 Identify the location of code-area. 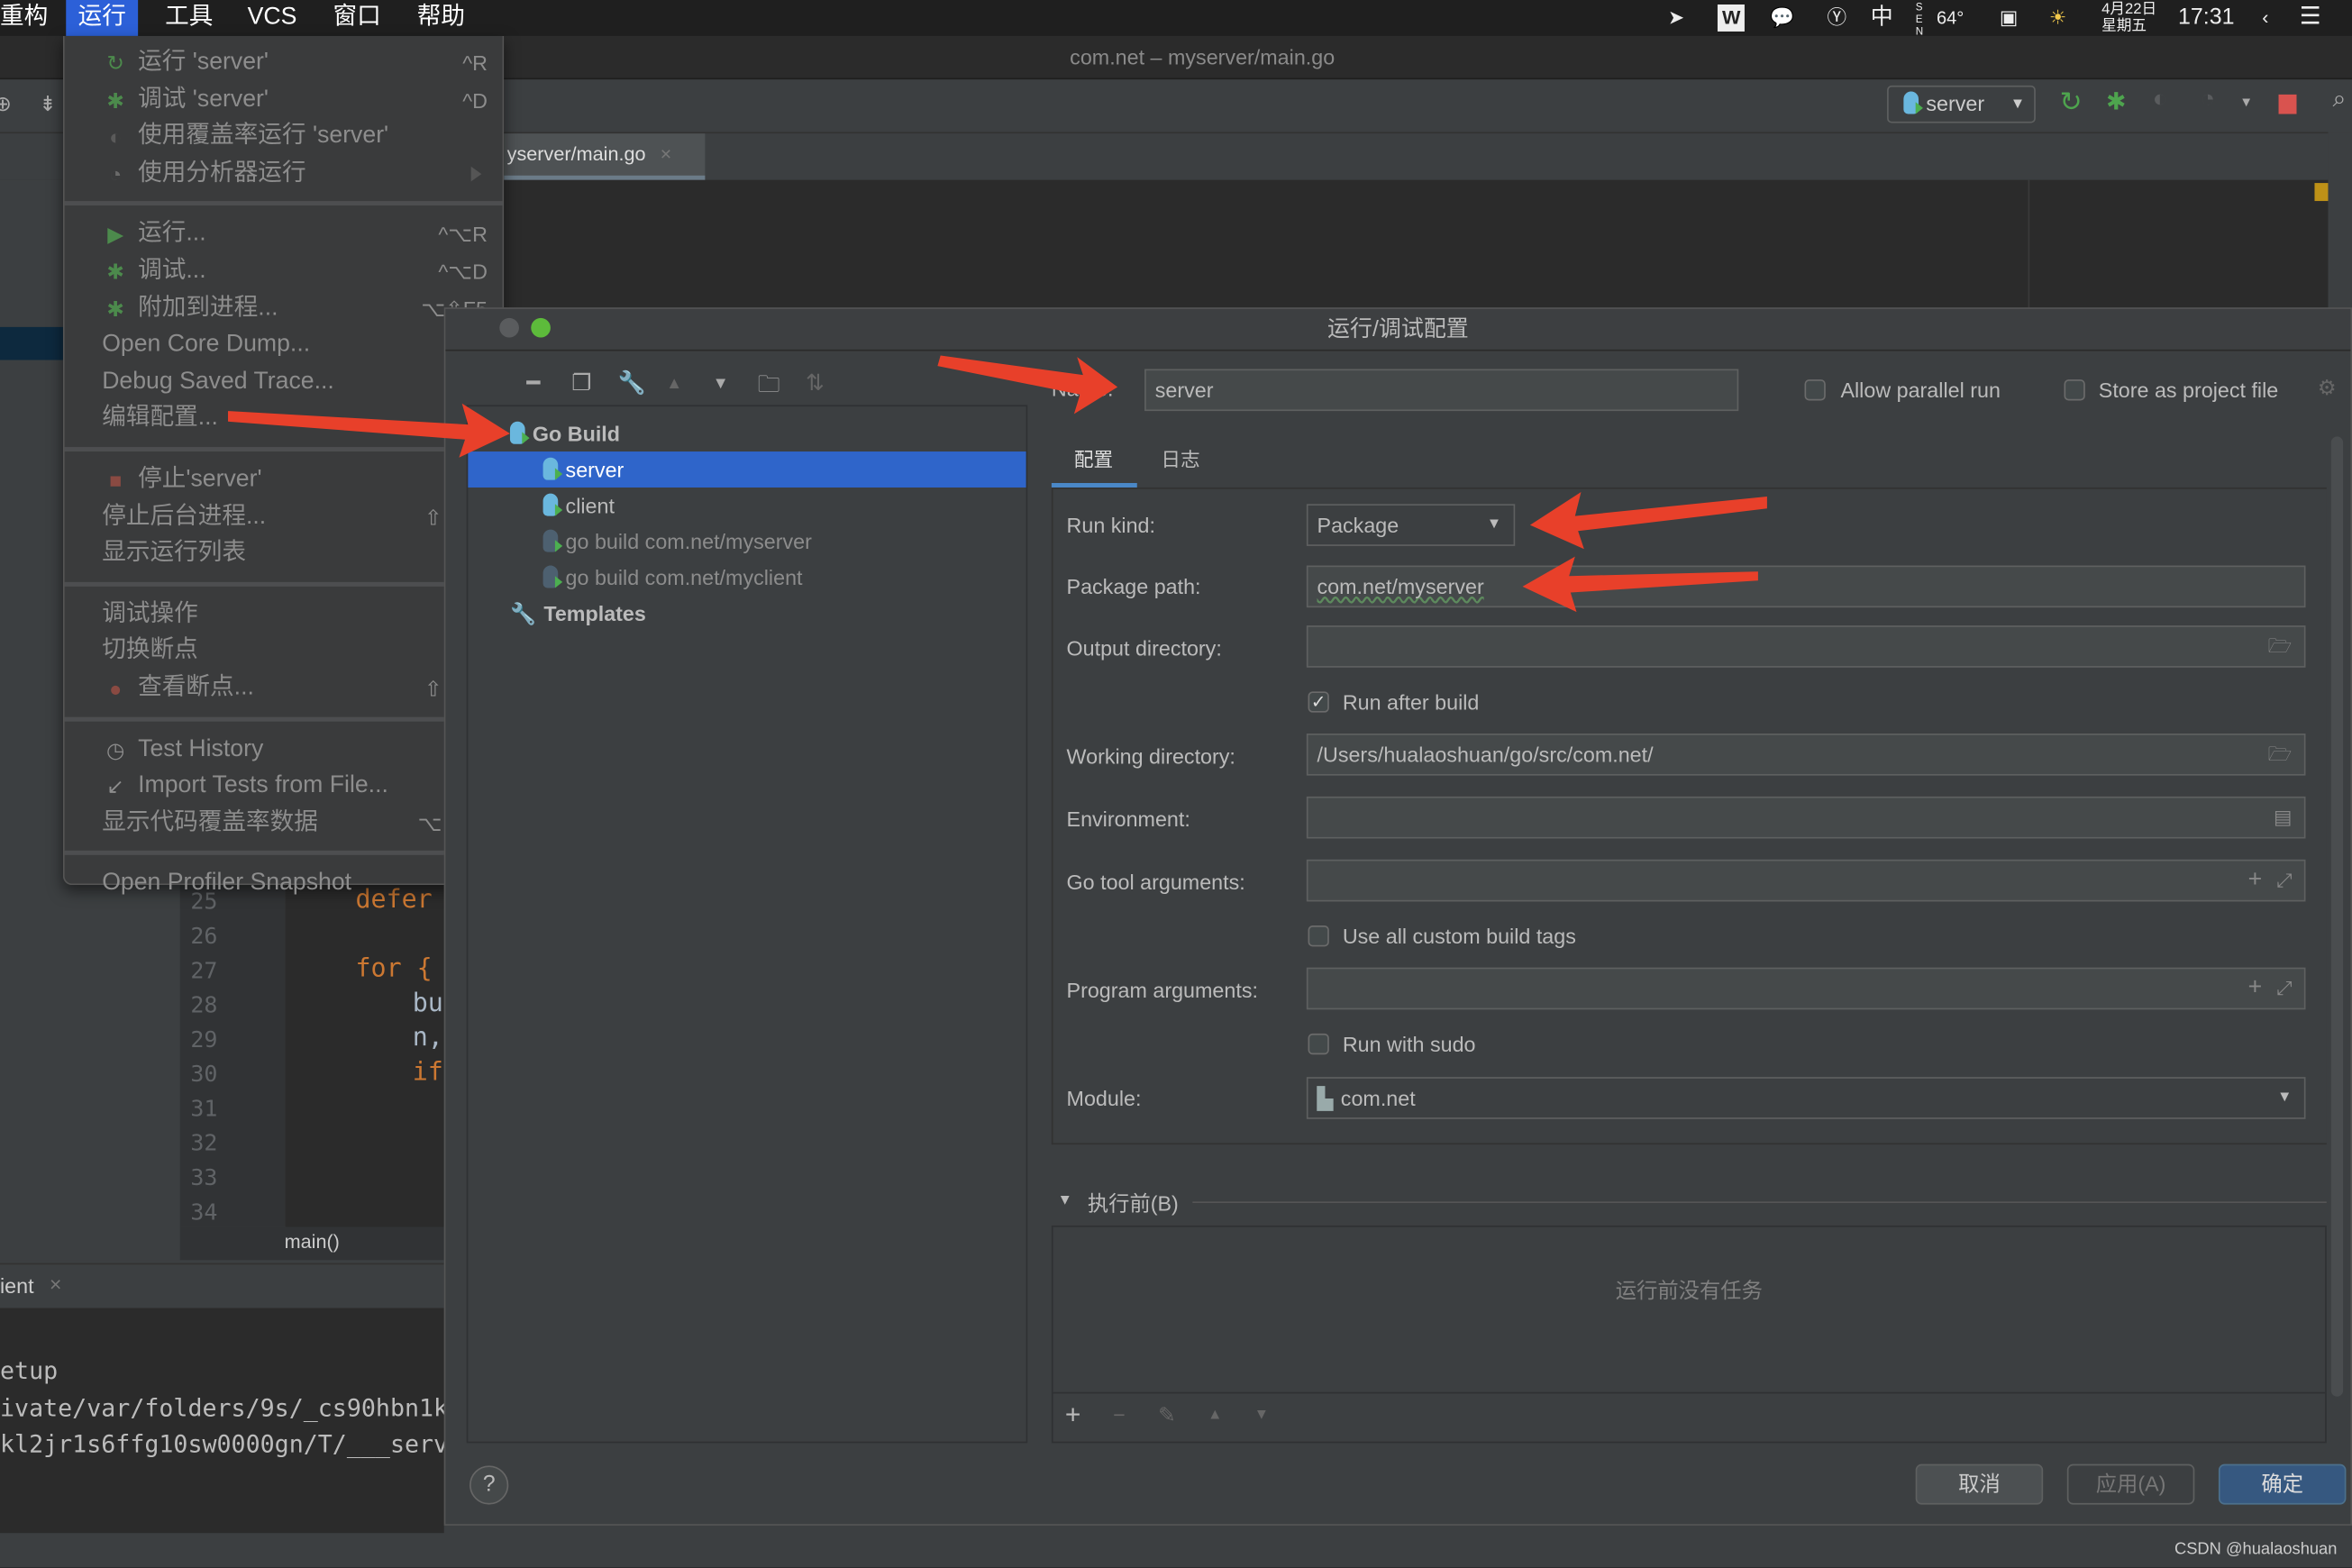
(364, 1056).